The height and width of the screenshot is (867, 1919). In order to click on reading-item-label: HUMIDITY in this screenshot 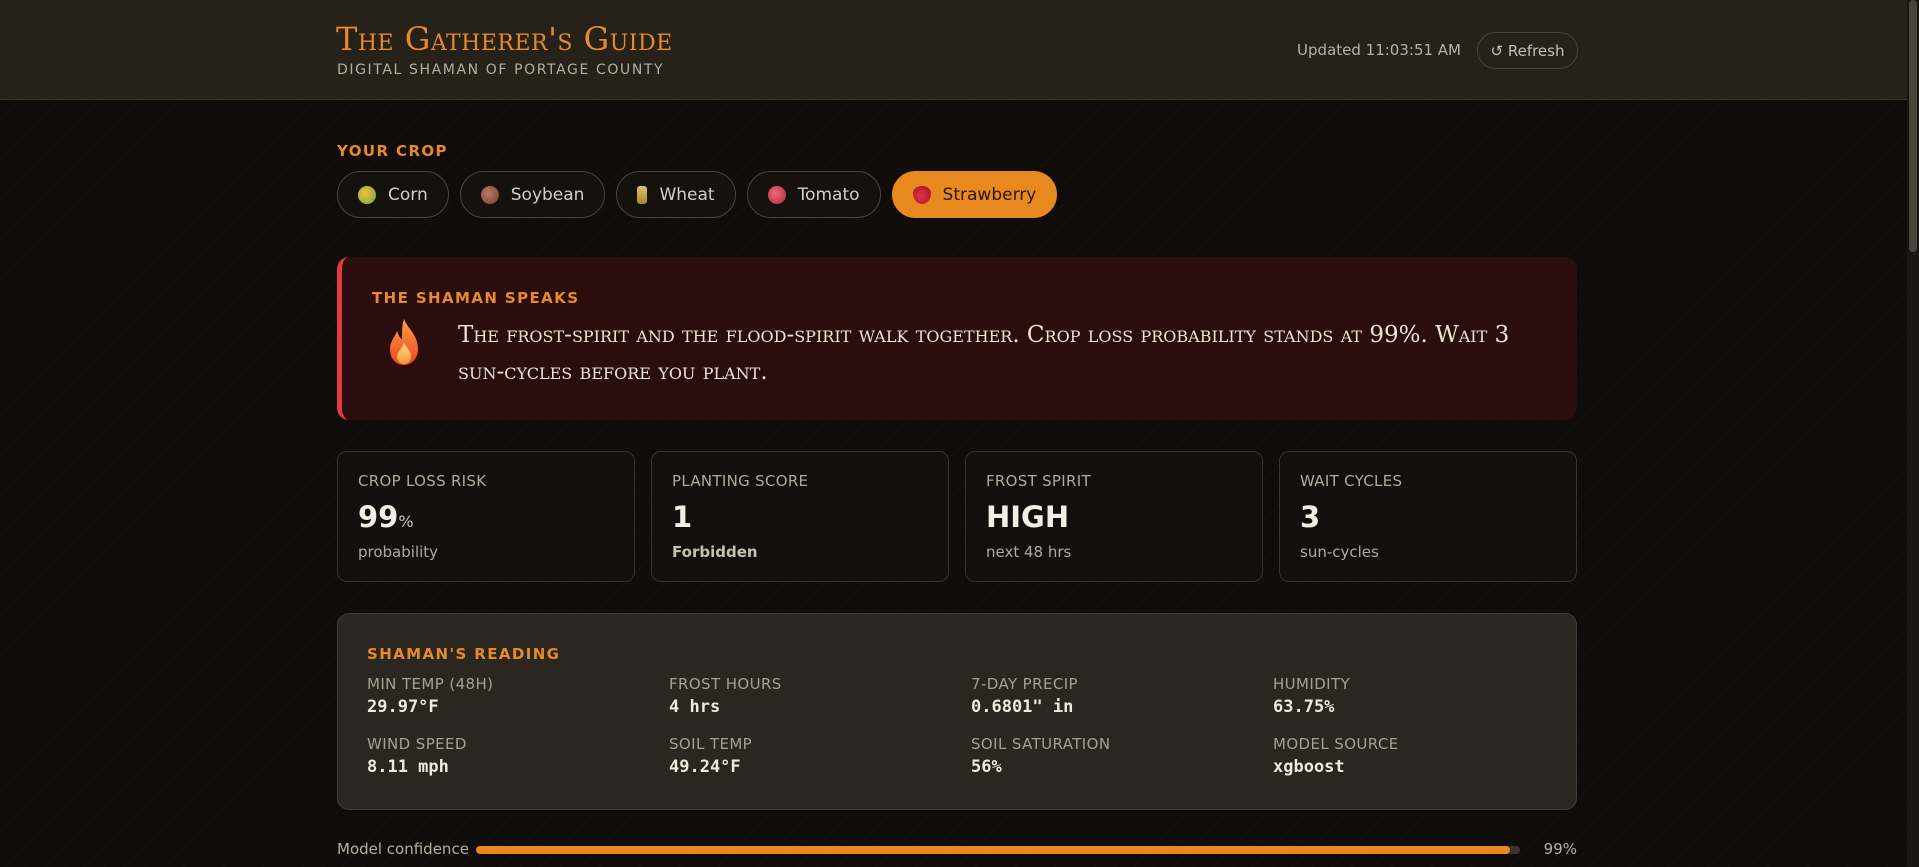, I will do `click(1312, 684)`.